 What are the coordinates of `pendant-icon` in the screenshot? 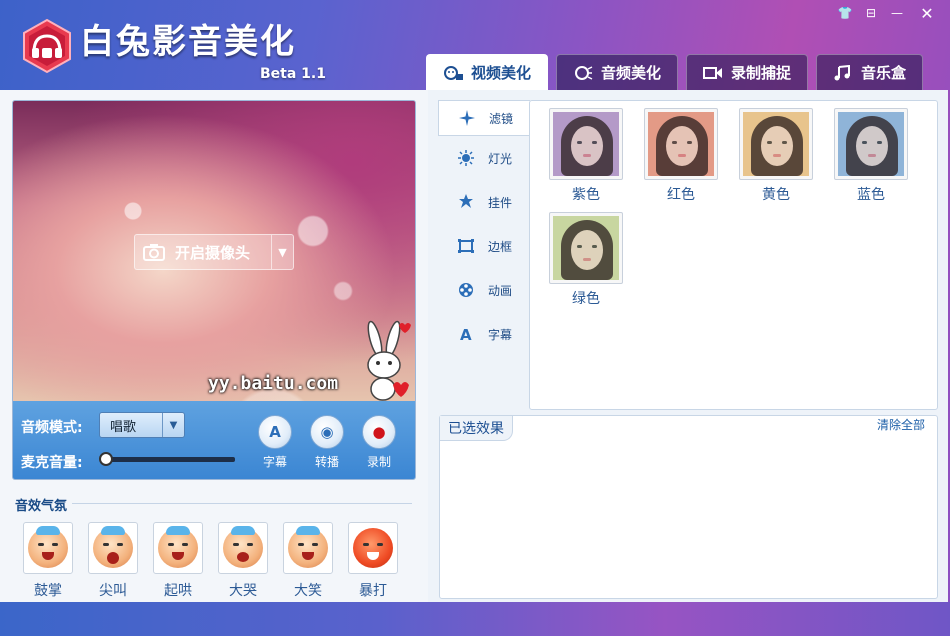 It's located at (466, 201).